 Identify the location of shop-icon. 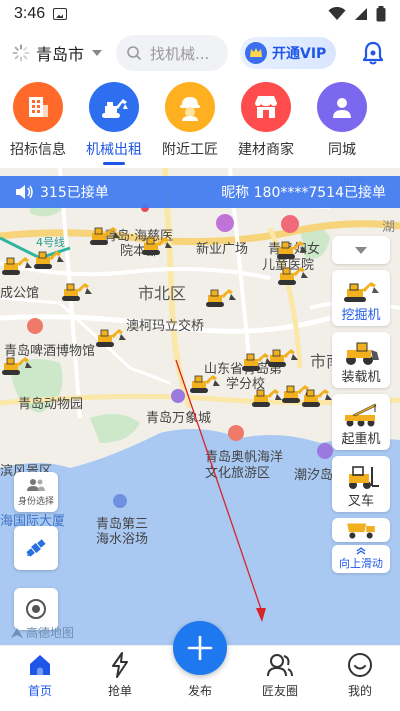
(266, 107).